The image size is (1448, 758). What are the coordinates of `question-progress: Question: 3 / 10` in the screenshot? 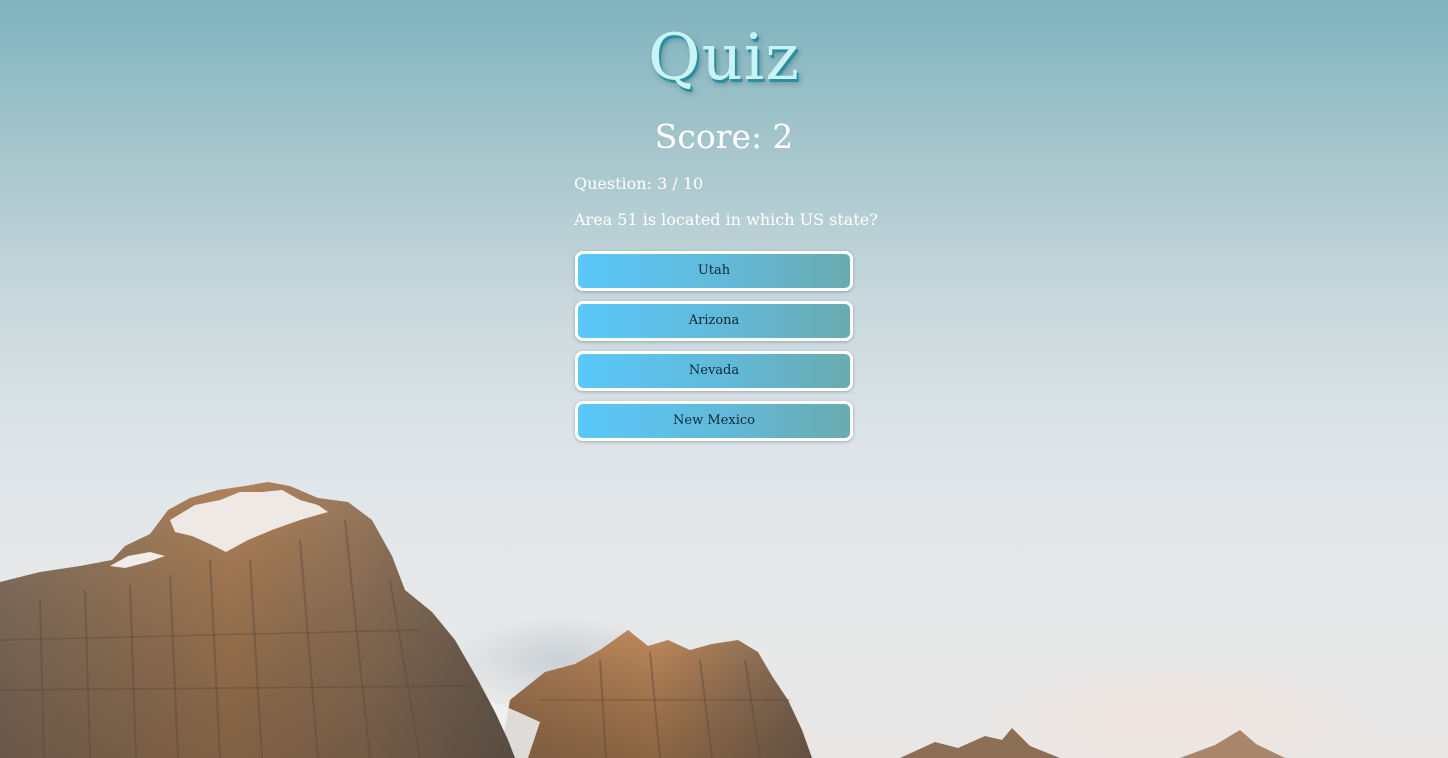 It's located at (638, 184).